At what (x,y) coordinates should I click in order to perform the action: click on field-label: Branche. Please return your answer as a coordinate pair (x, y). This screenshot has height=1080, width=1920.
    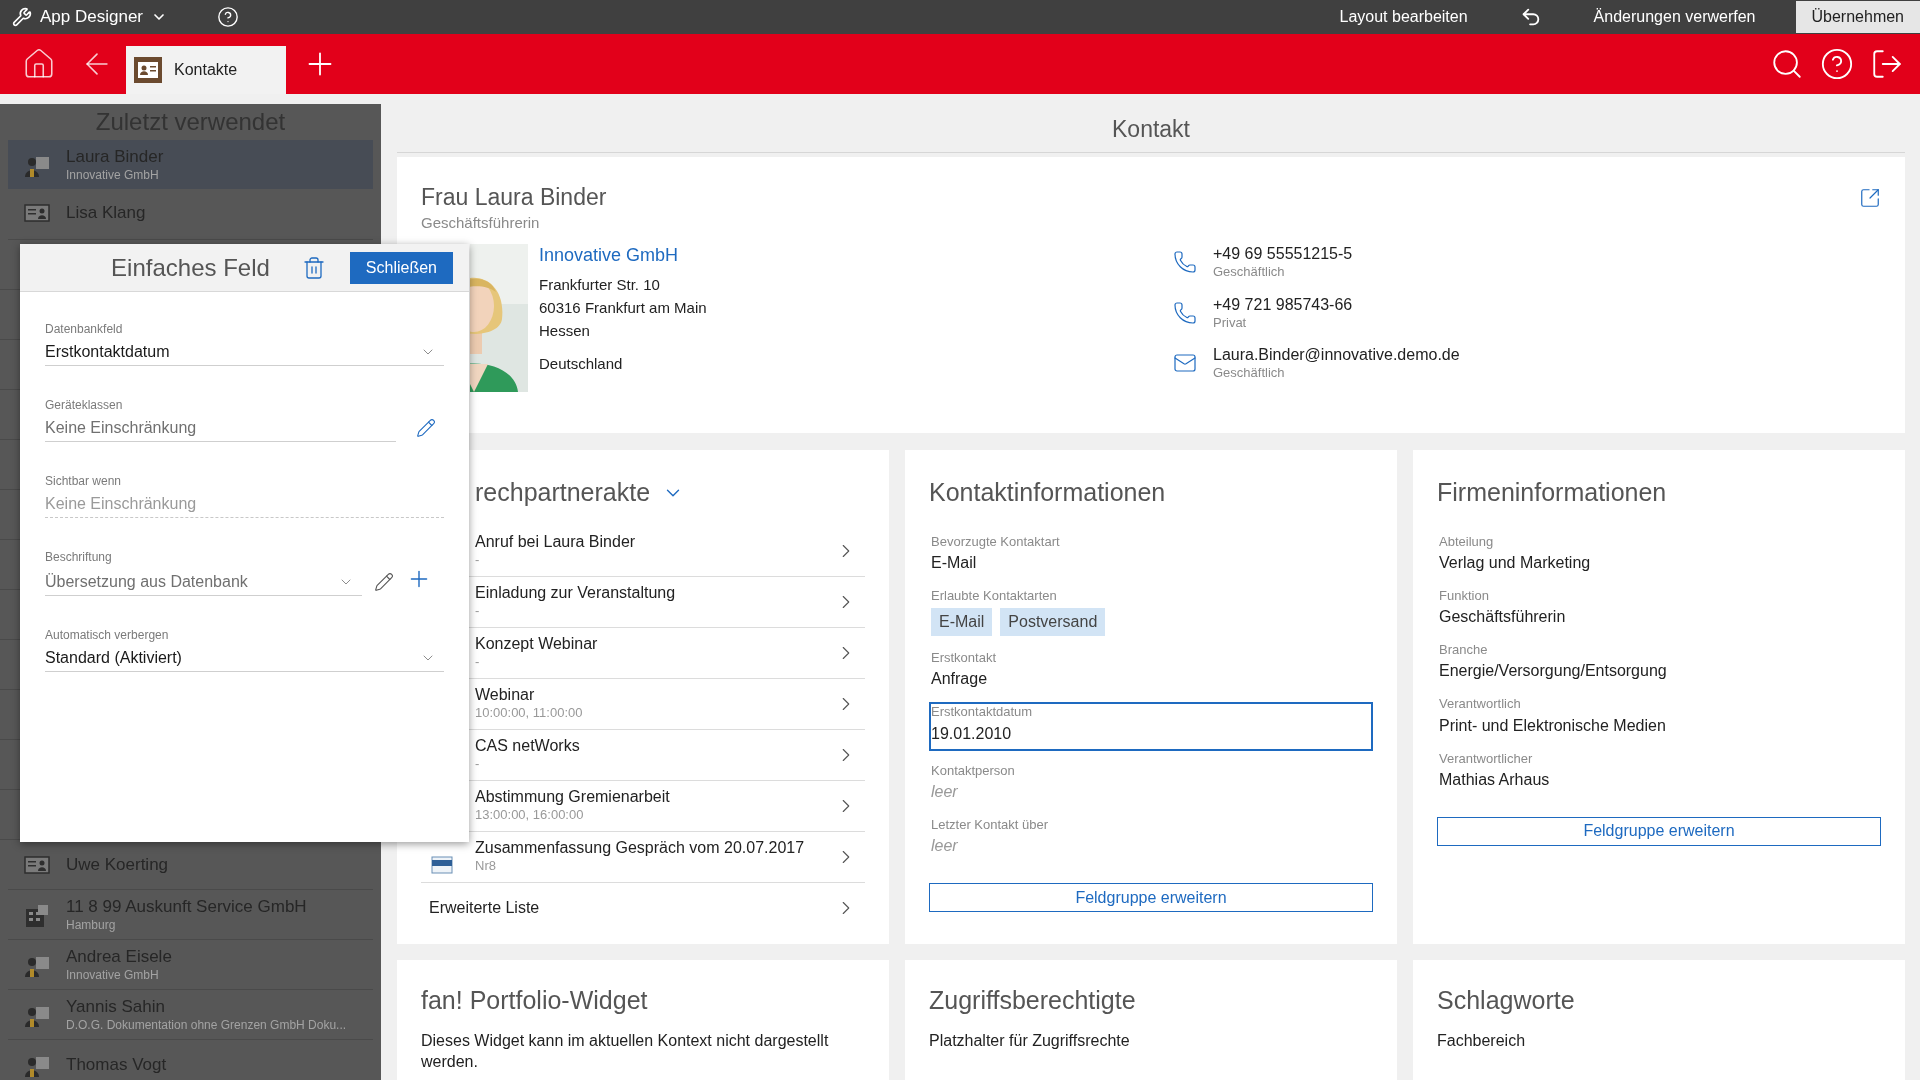
    Looking at the image, I should click on (1464, 650).